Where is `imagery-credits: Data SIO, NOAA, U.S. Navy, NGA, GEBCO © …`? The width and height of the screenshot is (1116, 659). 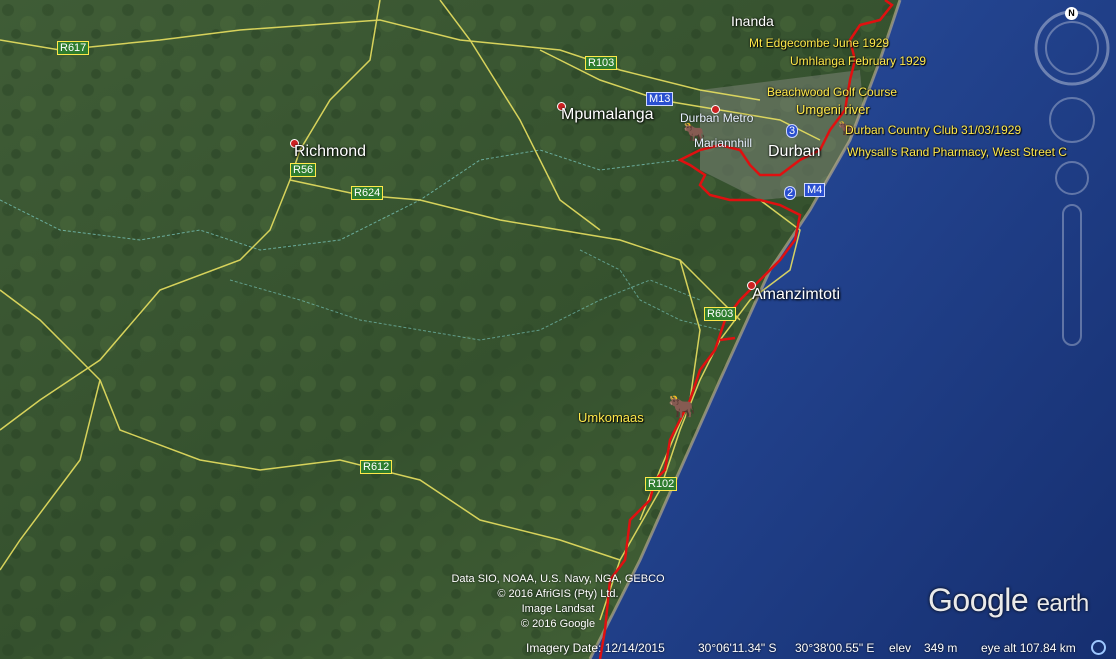 imagery-credits: Data SIO, NOAA, U.S. Navy, NGA, GEBCO © … is located at coordinates (558, 602).